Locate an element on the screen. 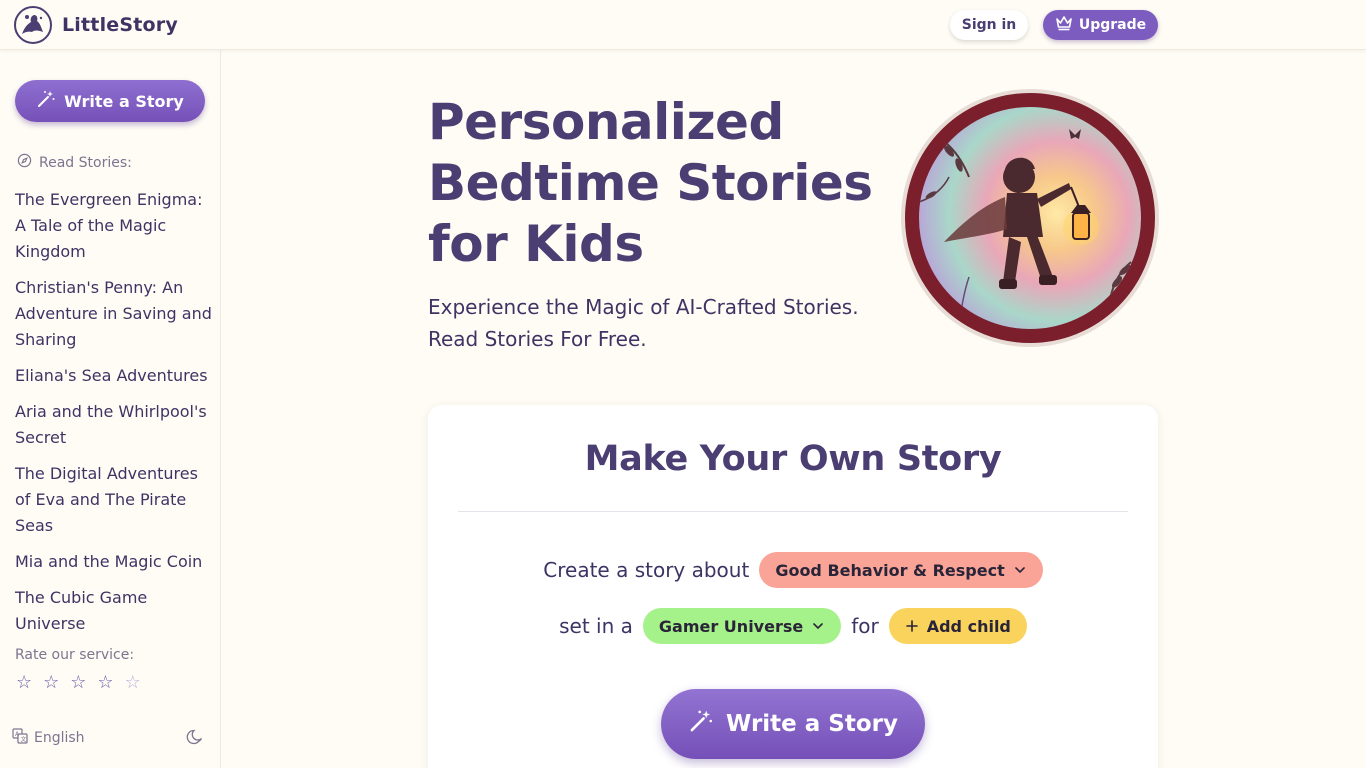 The height and width of the screenshot is (768, 1366). crown-icon is located at coordinates (1064, 25).